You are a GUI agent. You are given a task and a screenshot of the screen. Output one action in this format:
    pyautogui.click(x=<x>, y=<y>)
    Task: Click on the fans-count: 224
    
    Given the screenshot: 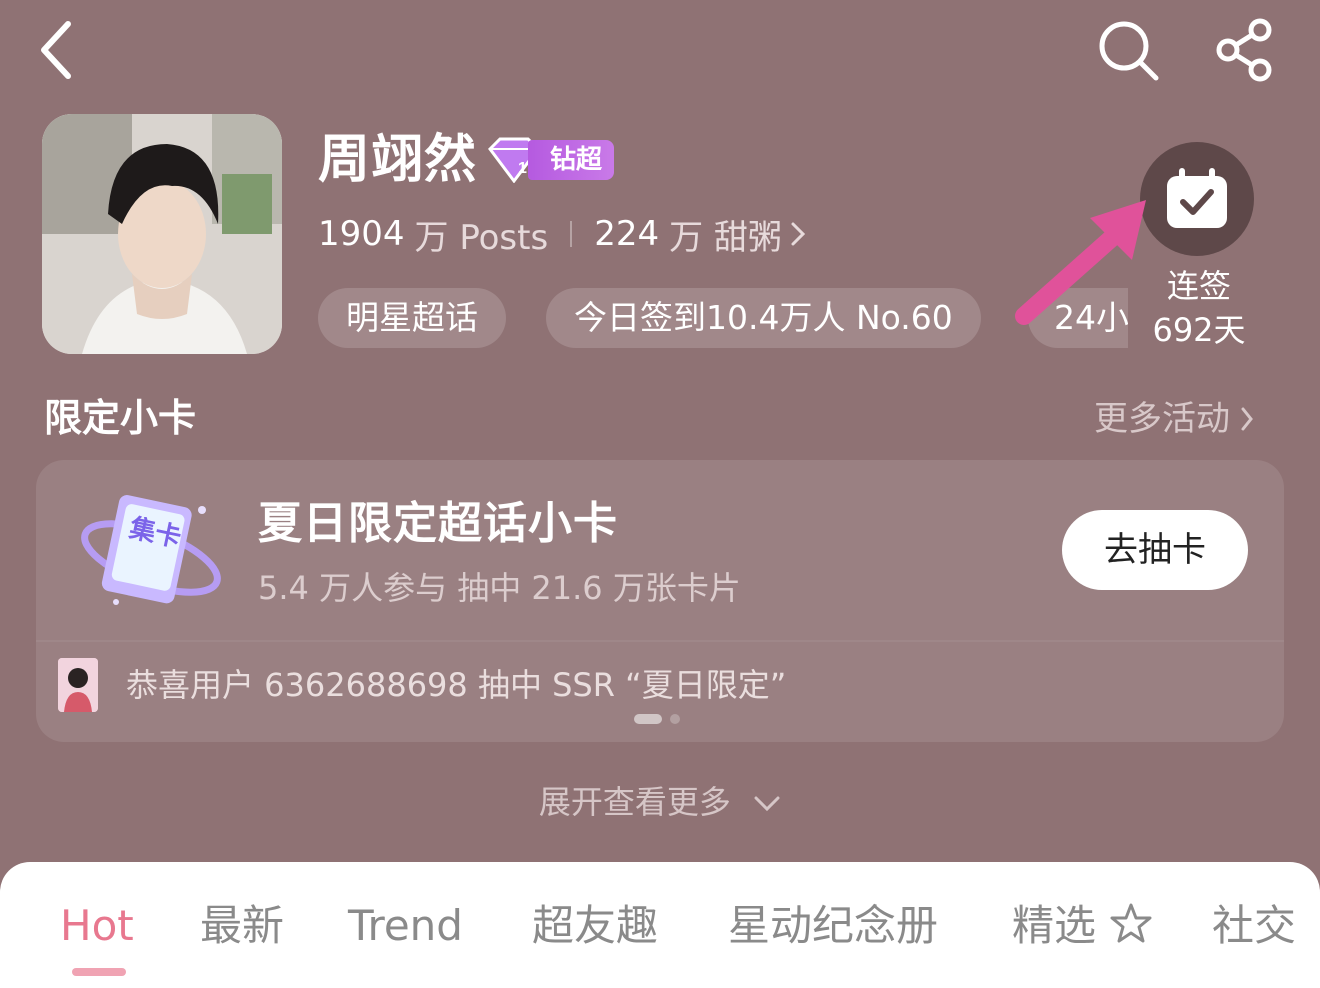 What is the action you would take?
    pyautogui.click(x=627, y=234)
    